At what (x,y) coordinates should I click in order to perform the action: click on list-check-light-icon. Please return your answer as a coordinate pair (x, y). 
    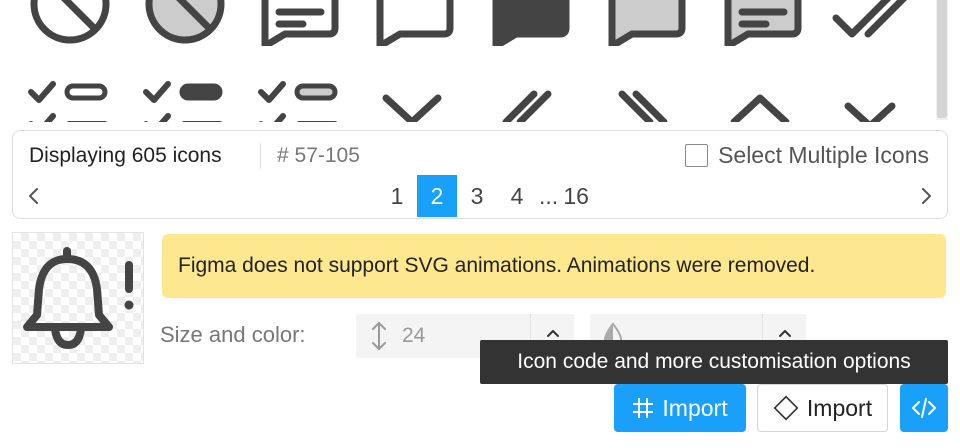
    Looking at the image, I should click on (300, 97).